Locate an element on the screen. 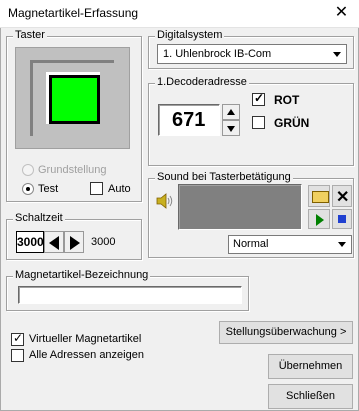 Image resolution: width=359 pixels, height=411 pixels. decoder-address-value: 671 is located at coordinates (189, 120).